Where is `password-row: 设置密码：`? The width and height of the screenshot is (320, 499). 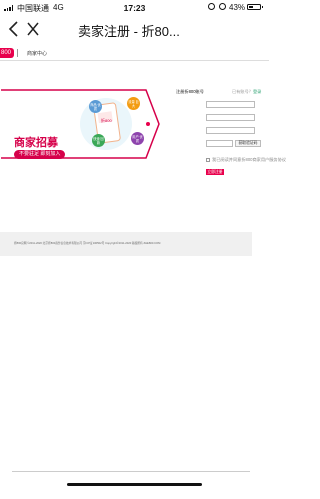 password-row: 设置密码： is located at coordinates (222, 118).